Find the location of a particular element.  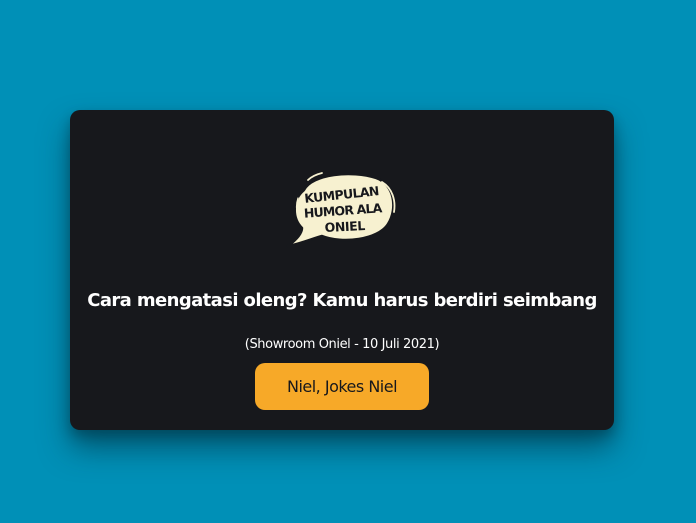

speech-bubble-icon: KUMPULAN HUMOR ALA ONIEL is located at coordinates (341, 210).